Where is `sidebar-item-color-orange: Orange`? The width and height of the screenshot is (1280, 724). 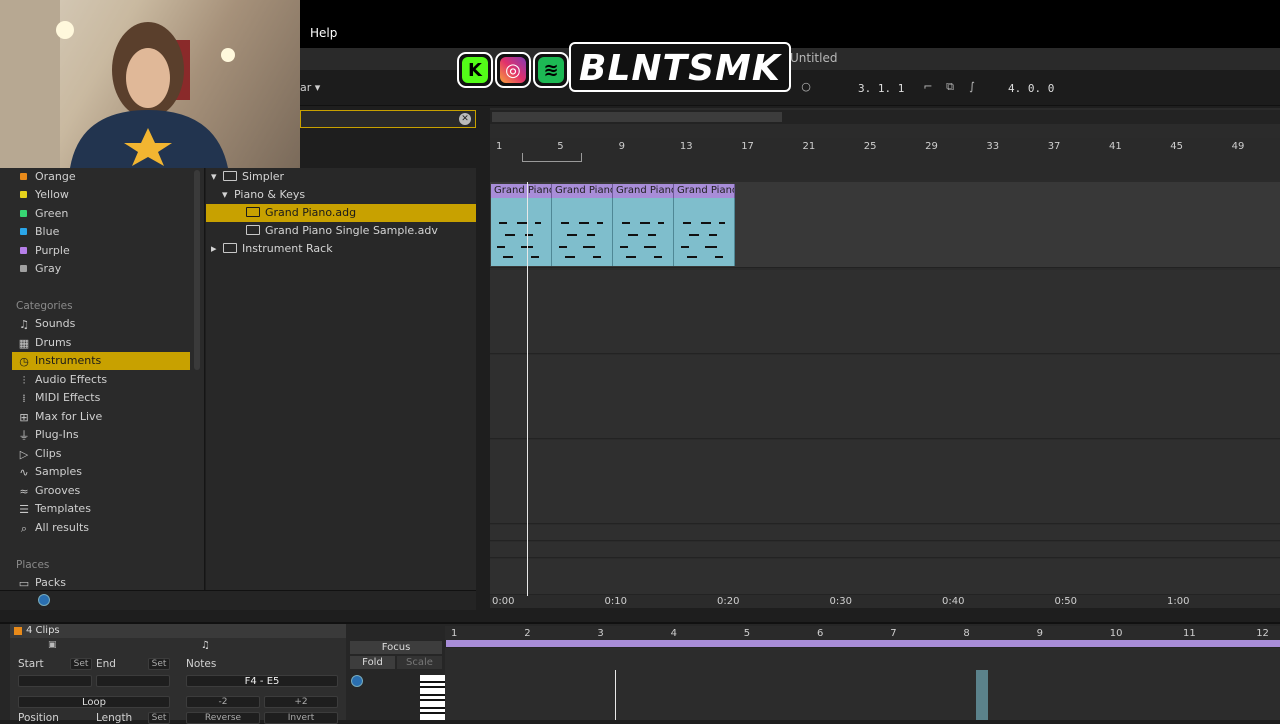
sidebar-item-color-orange: Orange is located at coordinates (101, 177).